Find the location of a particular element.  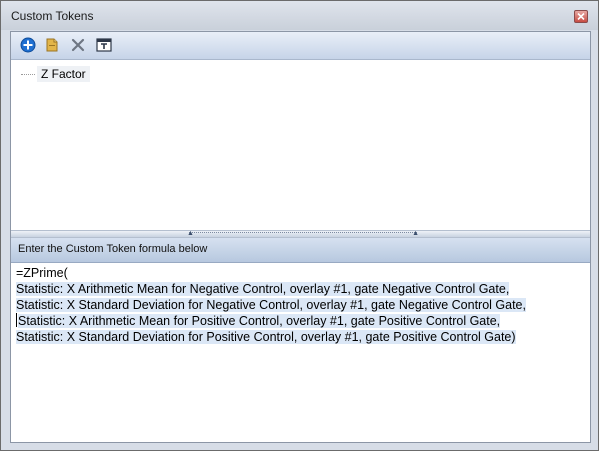

window-title: Custom Tokens is located at coordinates (52, 16).